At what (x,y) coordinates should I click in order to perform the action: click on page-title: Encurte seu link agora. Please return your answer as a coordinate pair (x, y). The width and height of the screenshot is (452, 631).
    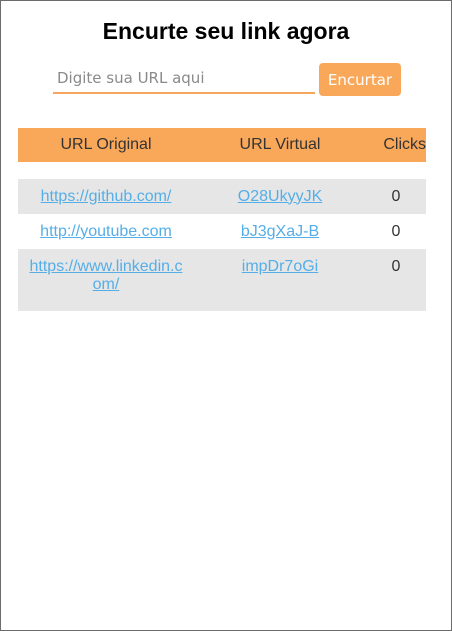
    Looking at the image, I should click on (226, 31).